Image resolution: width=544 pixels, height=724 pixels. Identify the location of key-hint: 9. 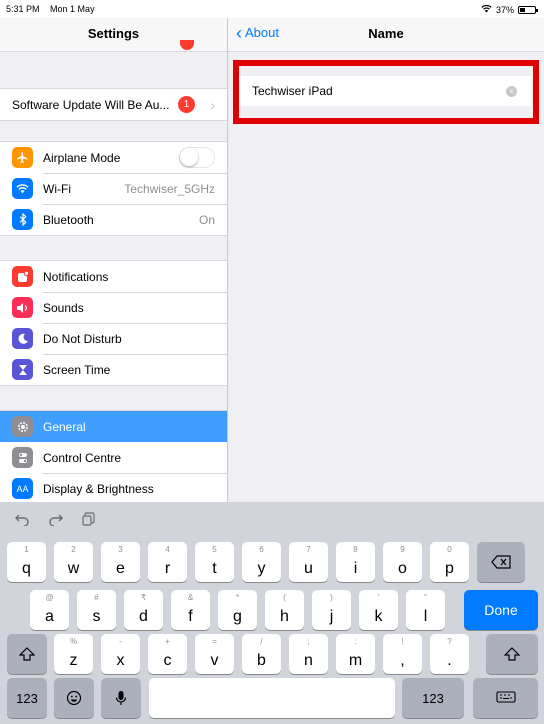
(402, 549).